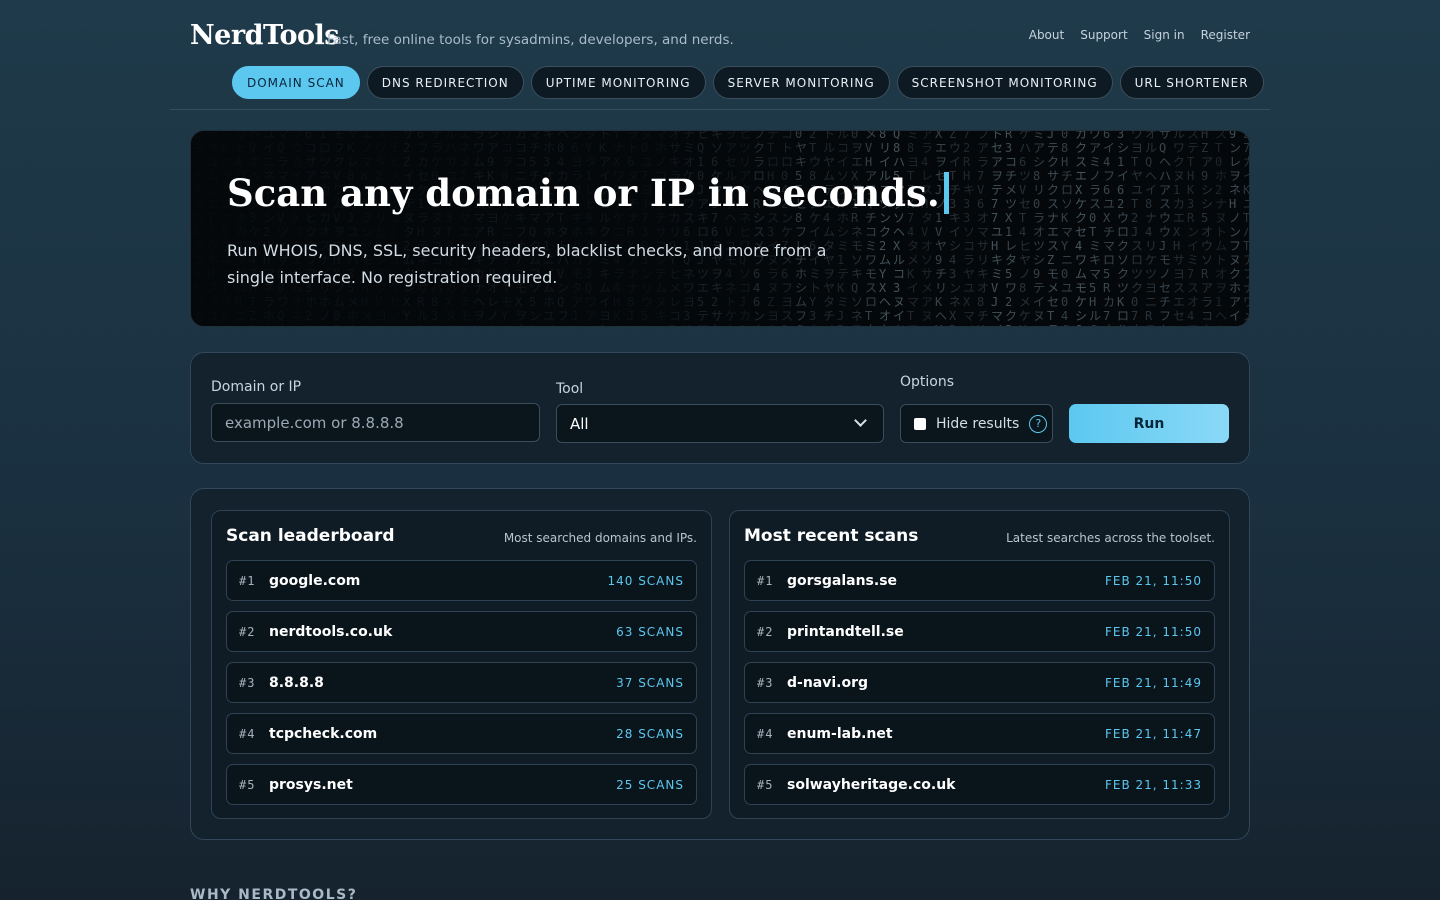 This screenshot has width=1440, height=900. What do you see at coordinates (860, 420) in the screenshot?
I see `chevron-down-icon` at bounding box center [860, 420].